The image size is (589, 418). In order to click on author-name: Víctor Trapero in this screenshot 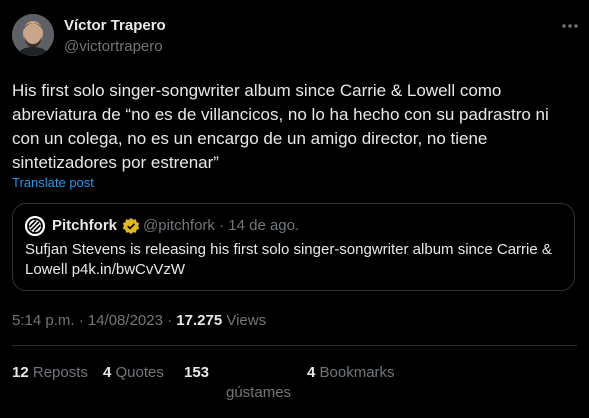, I will do `click(115, 25)`.